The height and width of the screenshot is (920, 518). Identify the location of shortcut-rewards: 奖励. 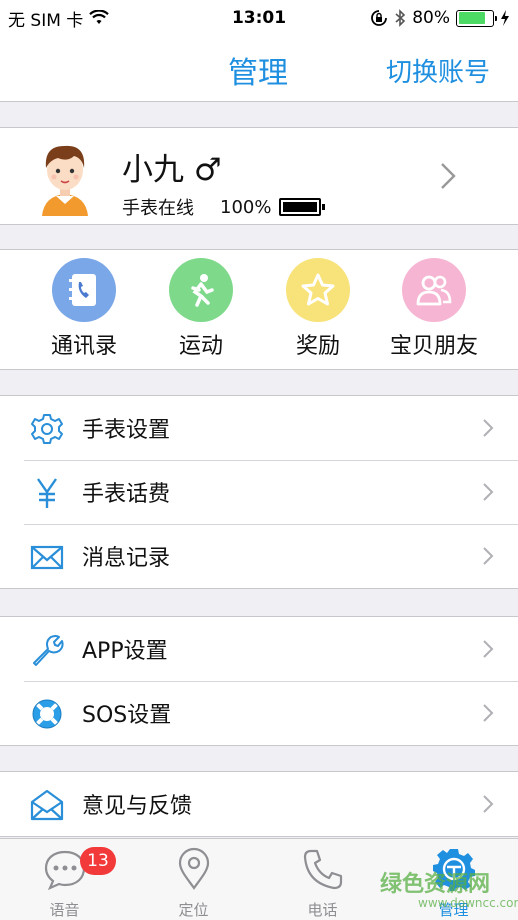
(318, 309).